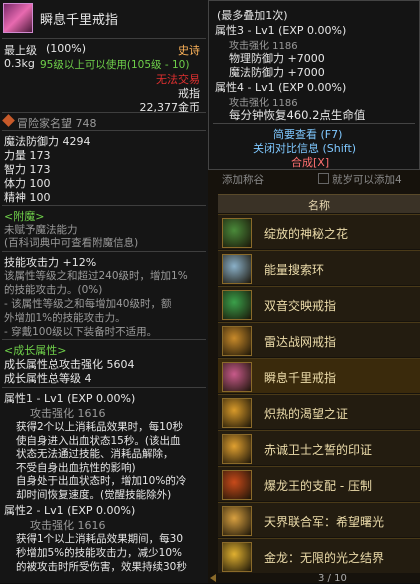 The width and height of the screenshot is (420, 584). What do you see at coordinates (70, 510) in the screenshot?
I see `attr2-title: 属性2 - Lv1 (EXP 0.00%)` at bounding box center [70, 510].